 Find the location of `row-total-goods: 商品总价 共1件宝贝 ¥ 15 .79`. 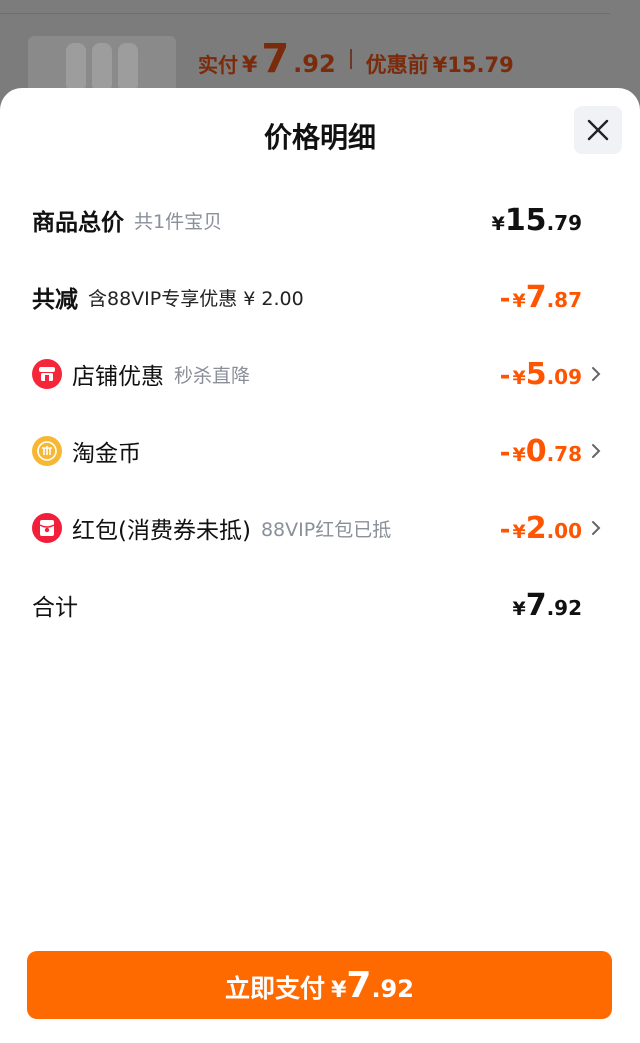

row-total-goods: 商品总价 共1件宝贝 ¥ 15 .79 is located at coordinates (320, 220).